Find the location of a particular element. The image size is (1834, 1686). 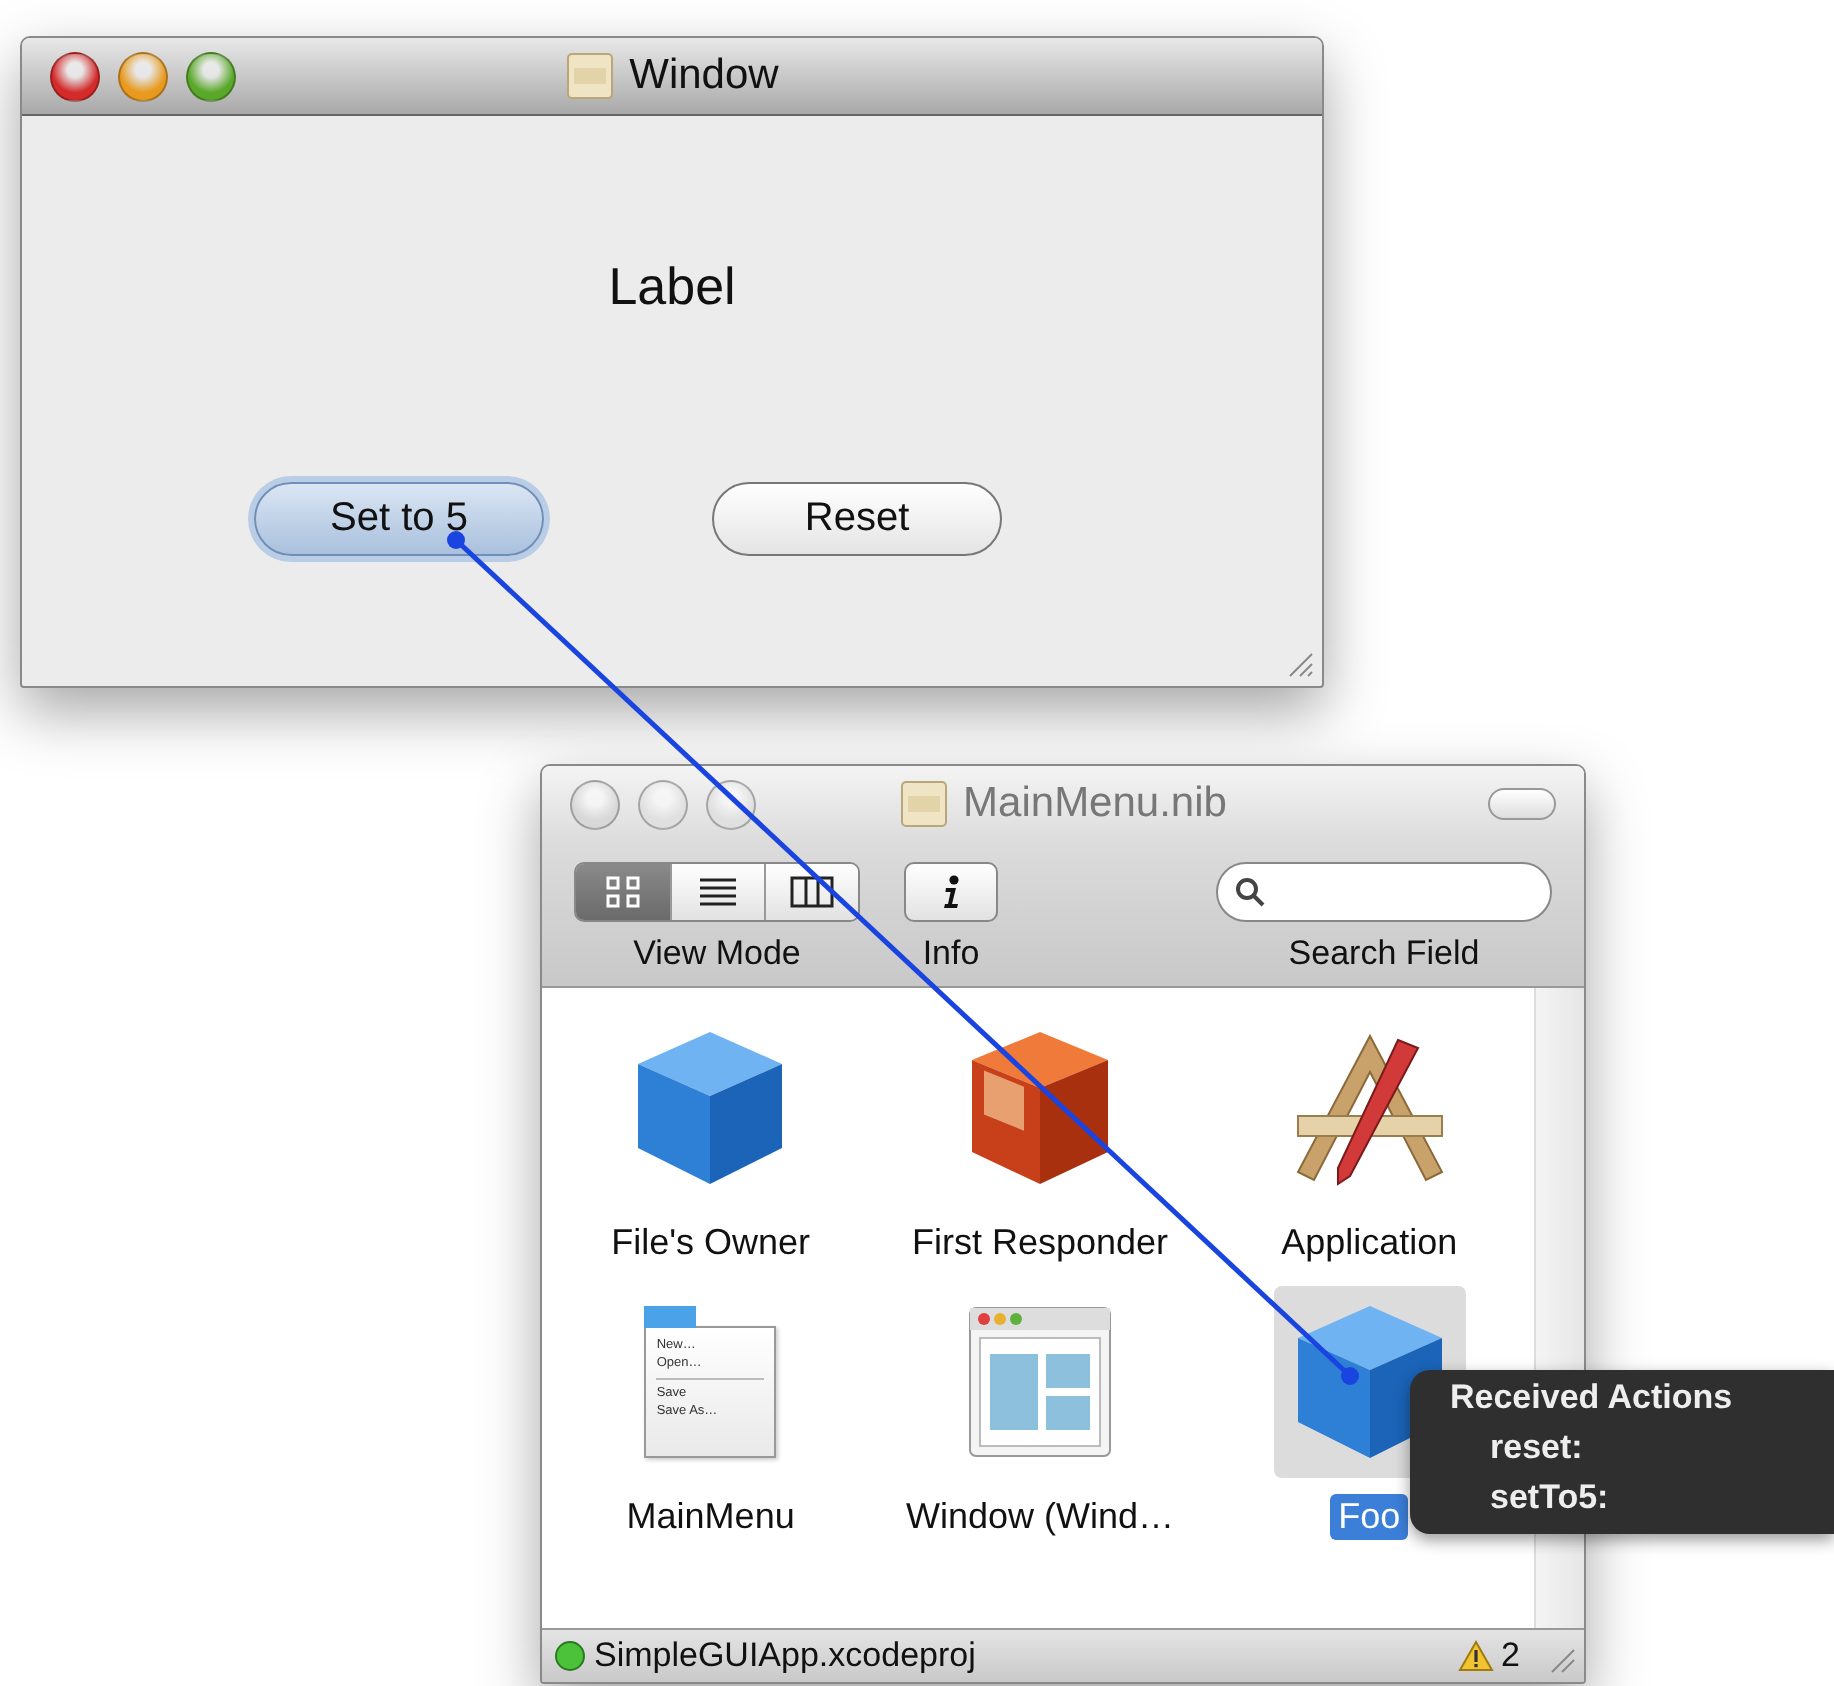

window-layout-icon is located at coordinates (1039, 1382).